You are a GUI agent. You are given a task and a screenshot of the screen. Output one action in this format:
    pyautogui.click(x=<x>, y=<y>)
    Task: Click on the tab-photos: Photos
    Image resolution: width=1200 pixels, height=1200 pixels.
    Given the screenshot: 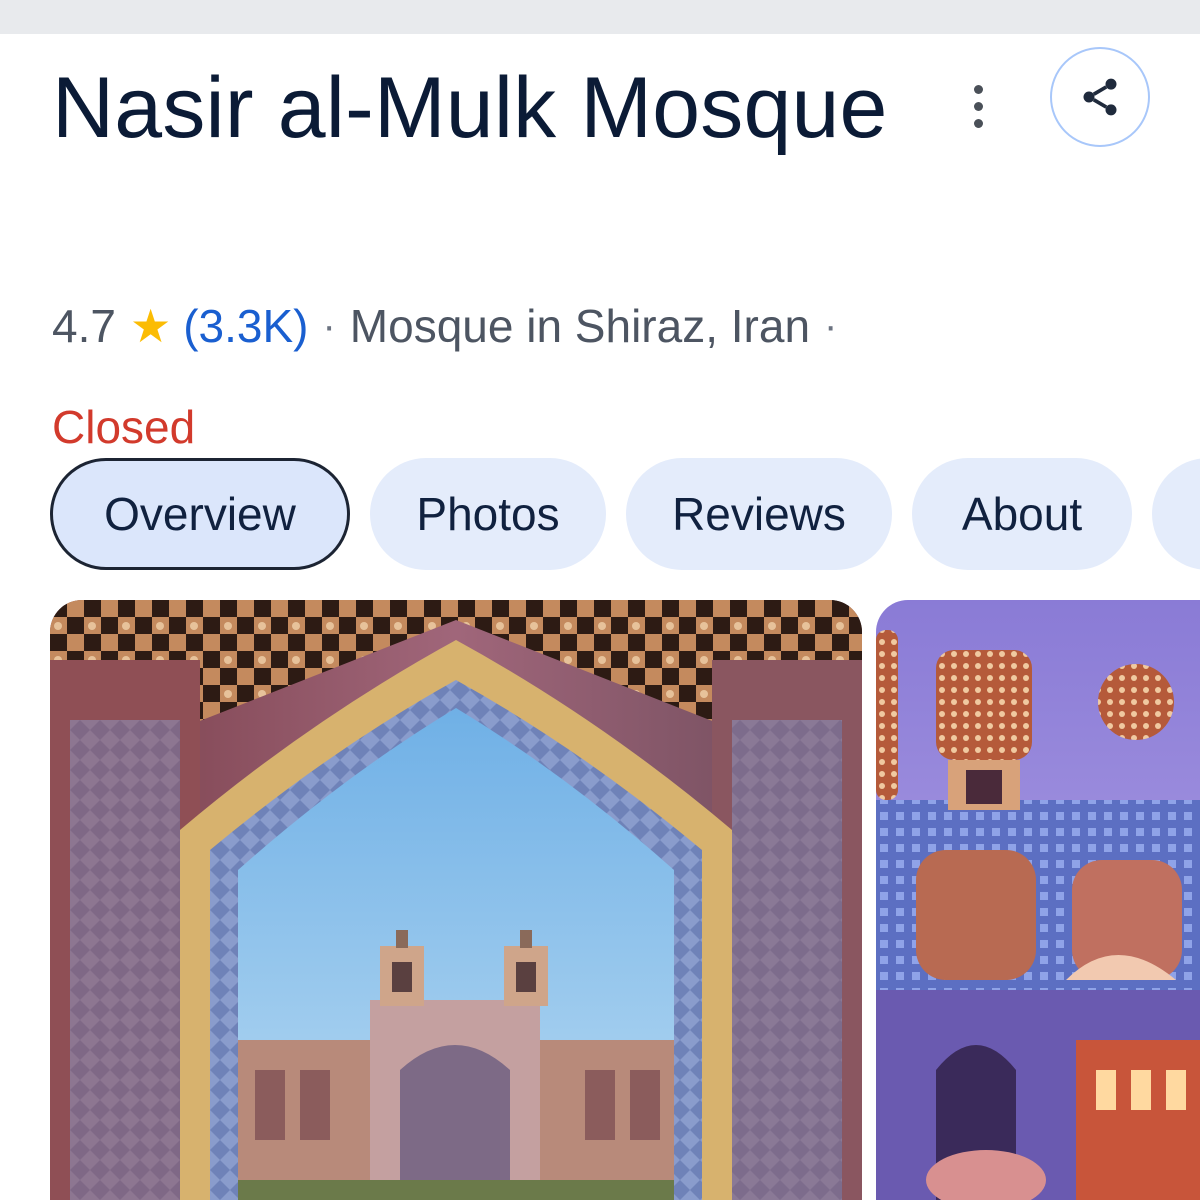 What is the action you would take?
    pyautogui.click(x=488, y=514)
    